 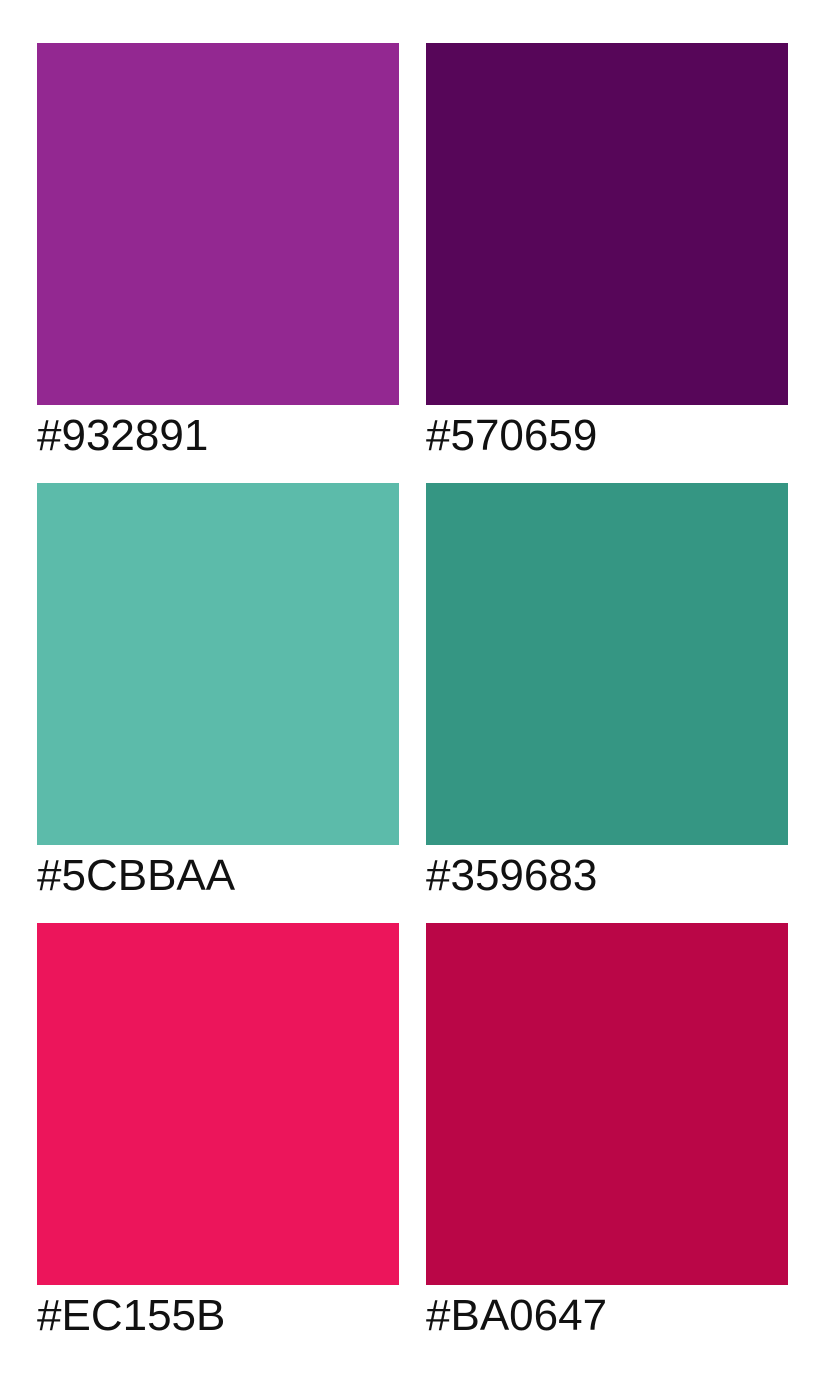 I want to click on color-hex-label: #570659, so click(x=512, y=435).